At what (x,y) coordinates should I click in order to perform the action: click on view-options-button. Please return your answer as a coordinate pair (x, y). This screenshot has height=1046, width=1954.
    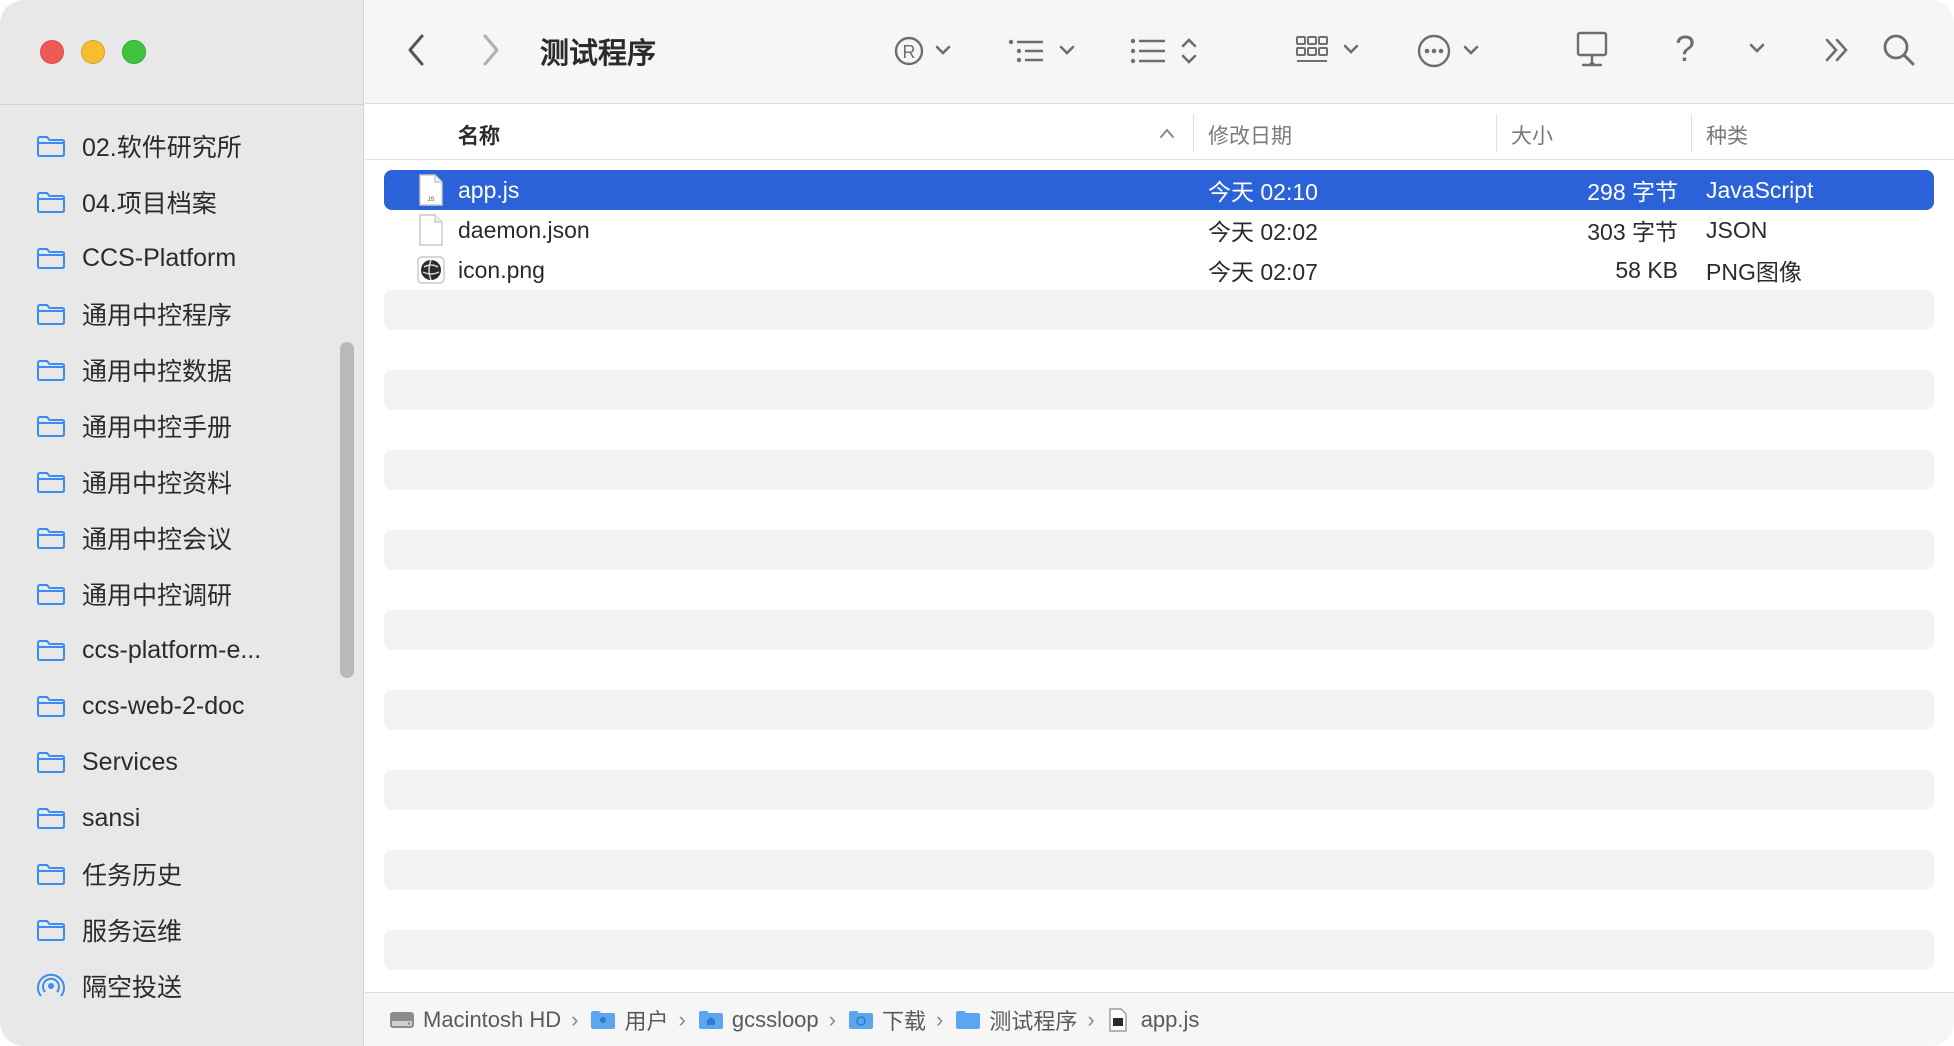
    Looking at the image, I should click on (1167, 51).